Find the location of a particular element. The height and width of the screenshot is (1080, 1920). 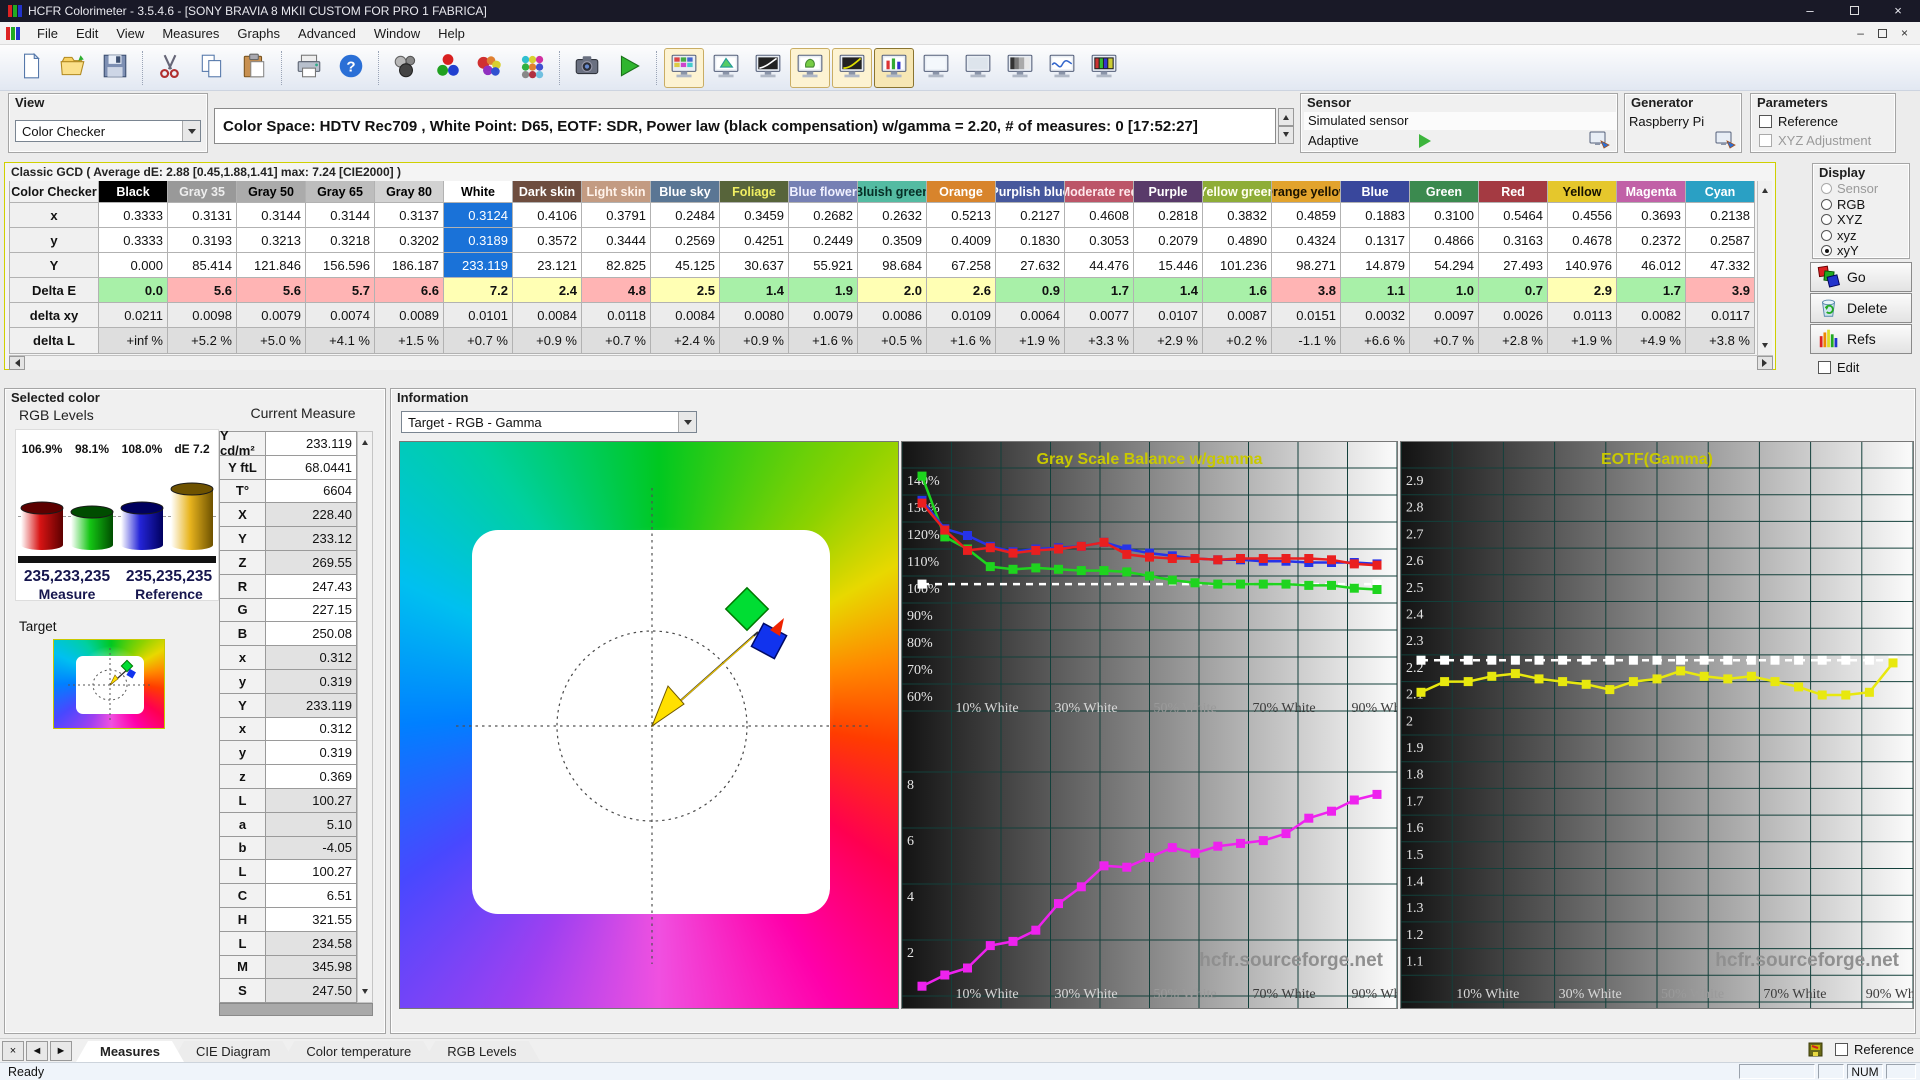

grayscale-bars-view-button is located at coordinates (1020, 68).